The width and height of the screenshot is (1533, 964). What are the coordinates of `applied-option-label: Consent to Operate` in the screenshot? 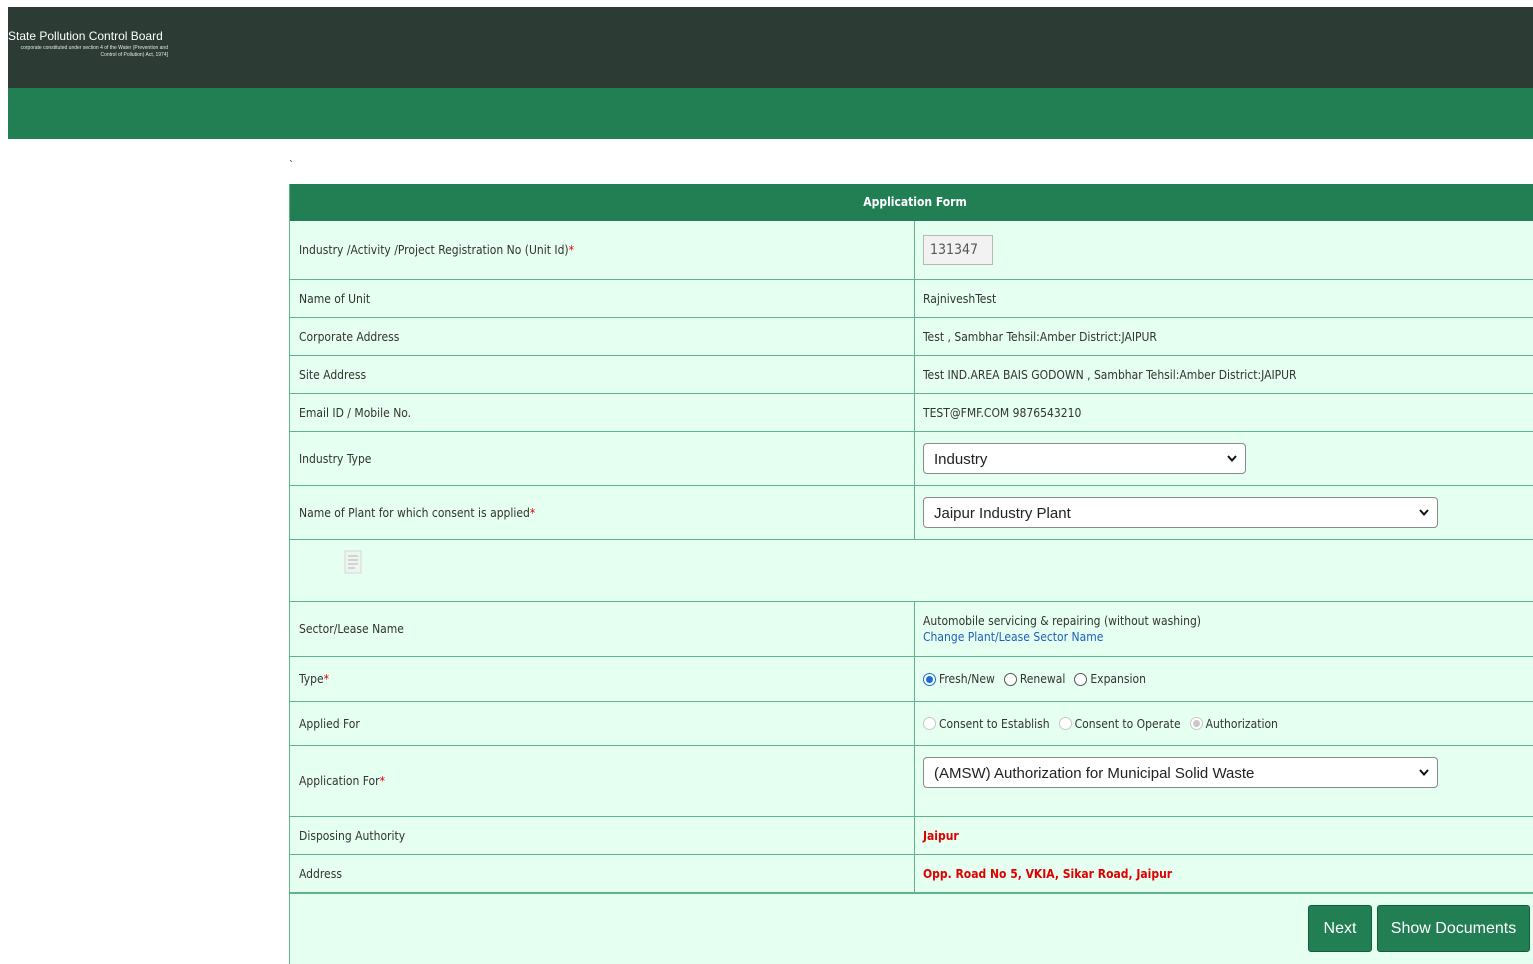 It's located at (1127, 723).